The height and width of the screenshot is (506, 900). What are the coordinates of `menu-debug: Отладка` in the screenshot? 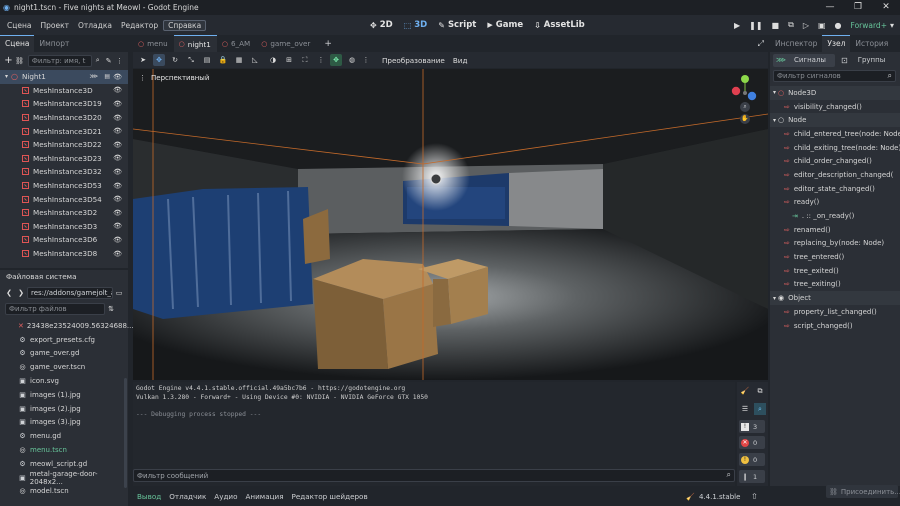 It's located at (95, 25).